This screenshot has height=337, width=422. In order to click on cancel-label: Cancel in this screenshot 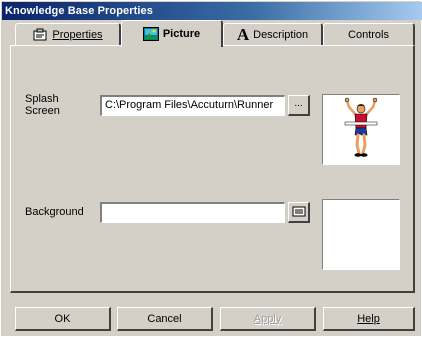, I will do `click(164, 318)`.